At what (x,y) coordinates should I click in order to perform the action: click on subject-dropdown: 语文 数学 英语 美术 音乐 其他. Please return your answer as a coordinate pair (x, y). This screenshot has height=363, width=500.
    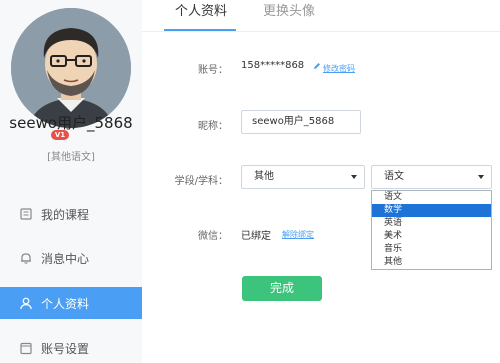
    Looking at the image, I should click on (431, 230).